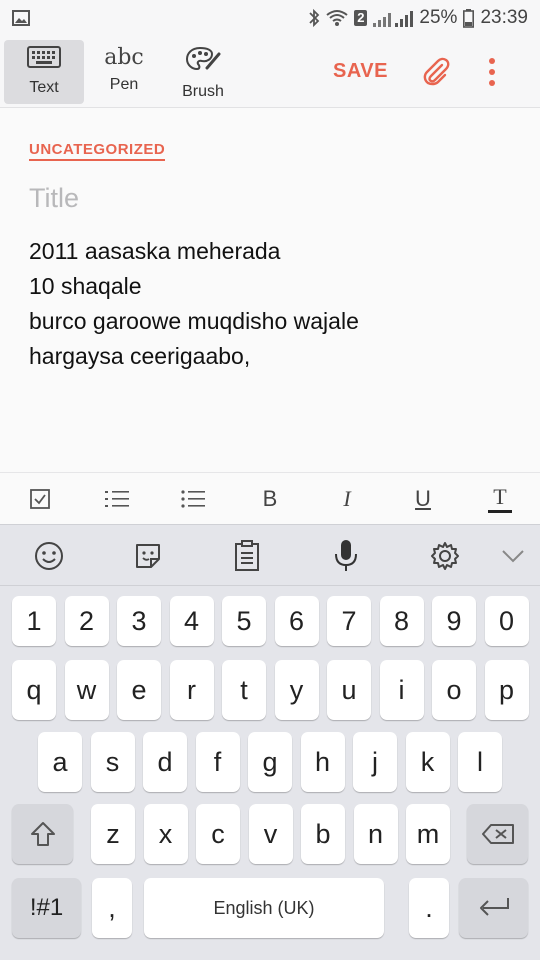 The height and width of the screenshot is (960, 540). I want to click on brush-mode-label: Brush, so click(203, 91).